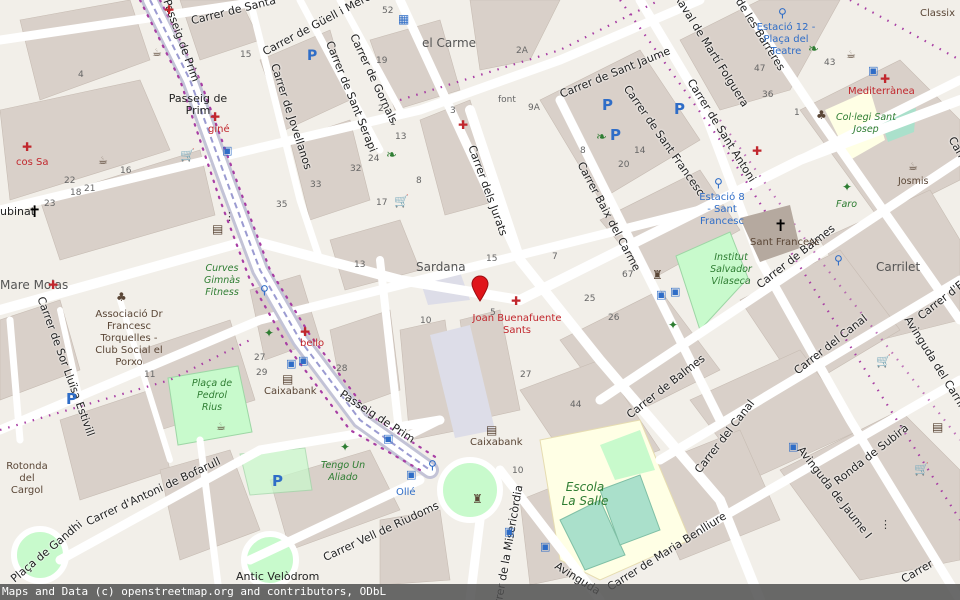  Describe the element at coordinates (786, 39) in the screenshot. I see `poi-label: Estació 12 - Plaça del Teatre` at that location.